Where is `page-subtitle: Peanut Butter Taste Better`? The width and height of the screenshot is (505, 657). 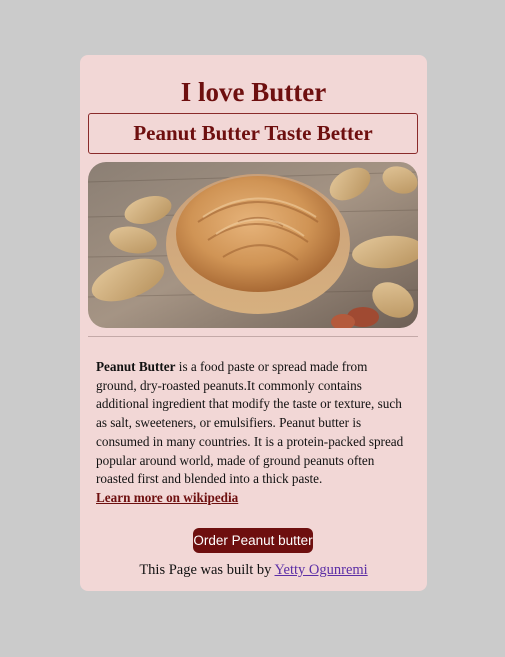
page-subtitle: Peanut Butter Taste Better is located at coordinates (253, 133).